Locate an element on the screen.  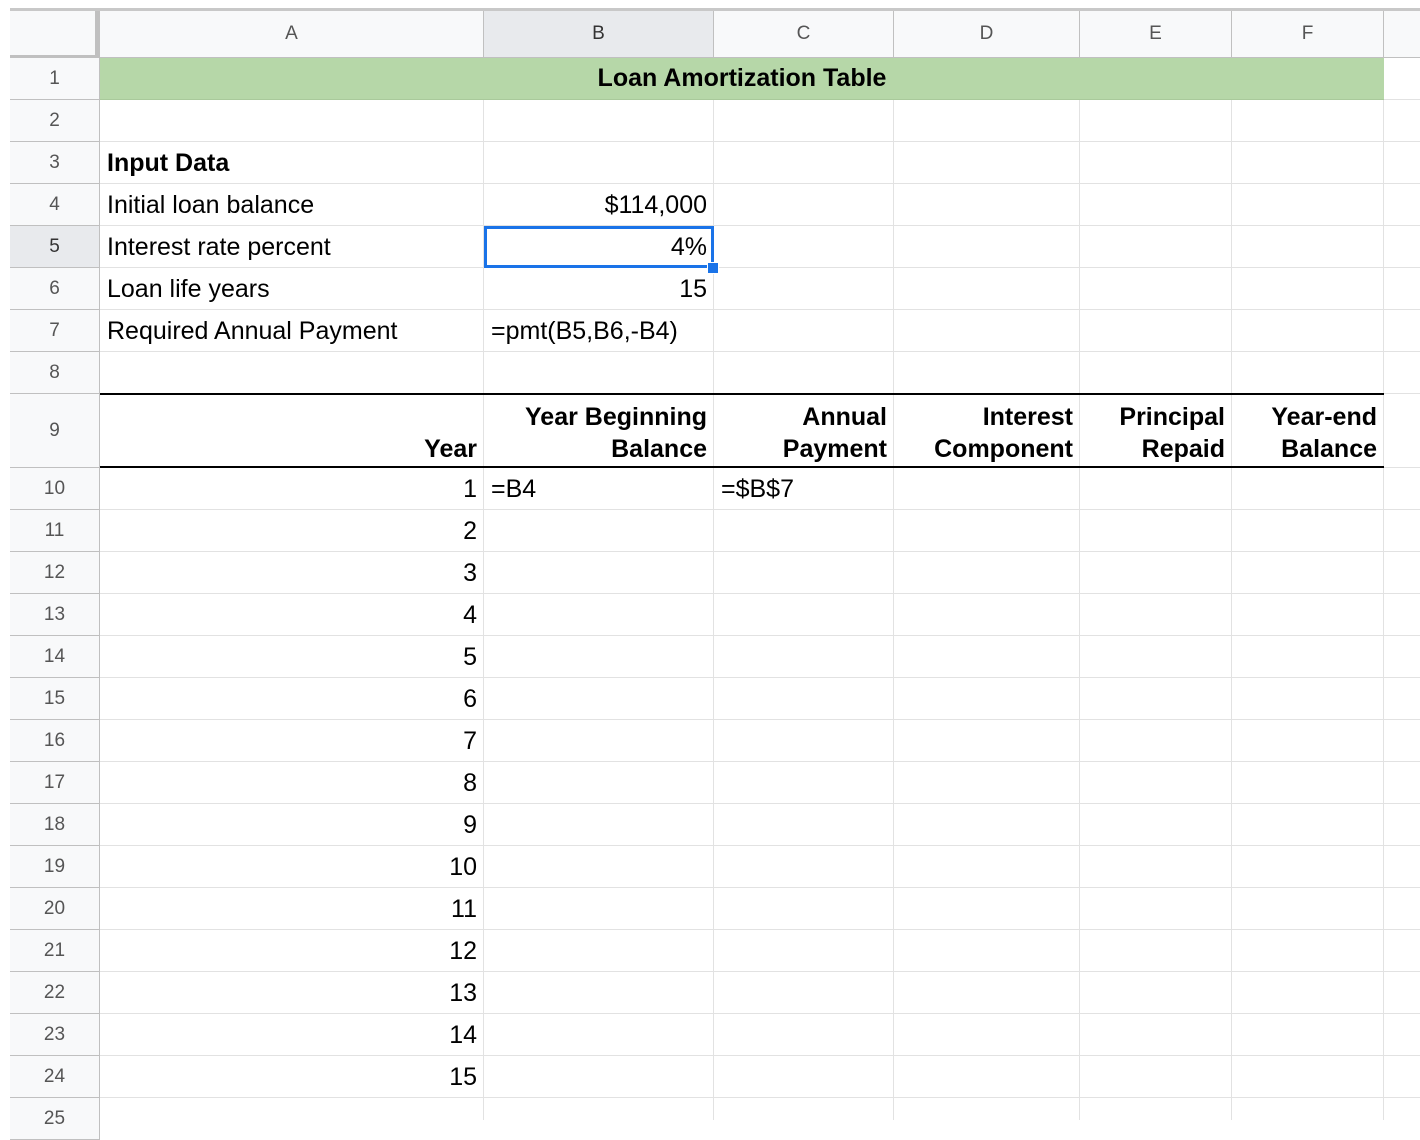
table-title: Loan Amortization Table is located at coordinates (742, 79).